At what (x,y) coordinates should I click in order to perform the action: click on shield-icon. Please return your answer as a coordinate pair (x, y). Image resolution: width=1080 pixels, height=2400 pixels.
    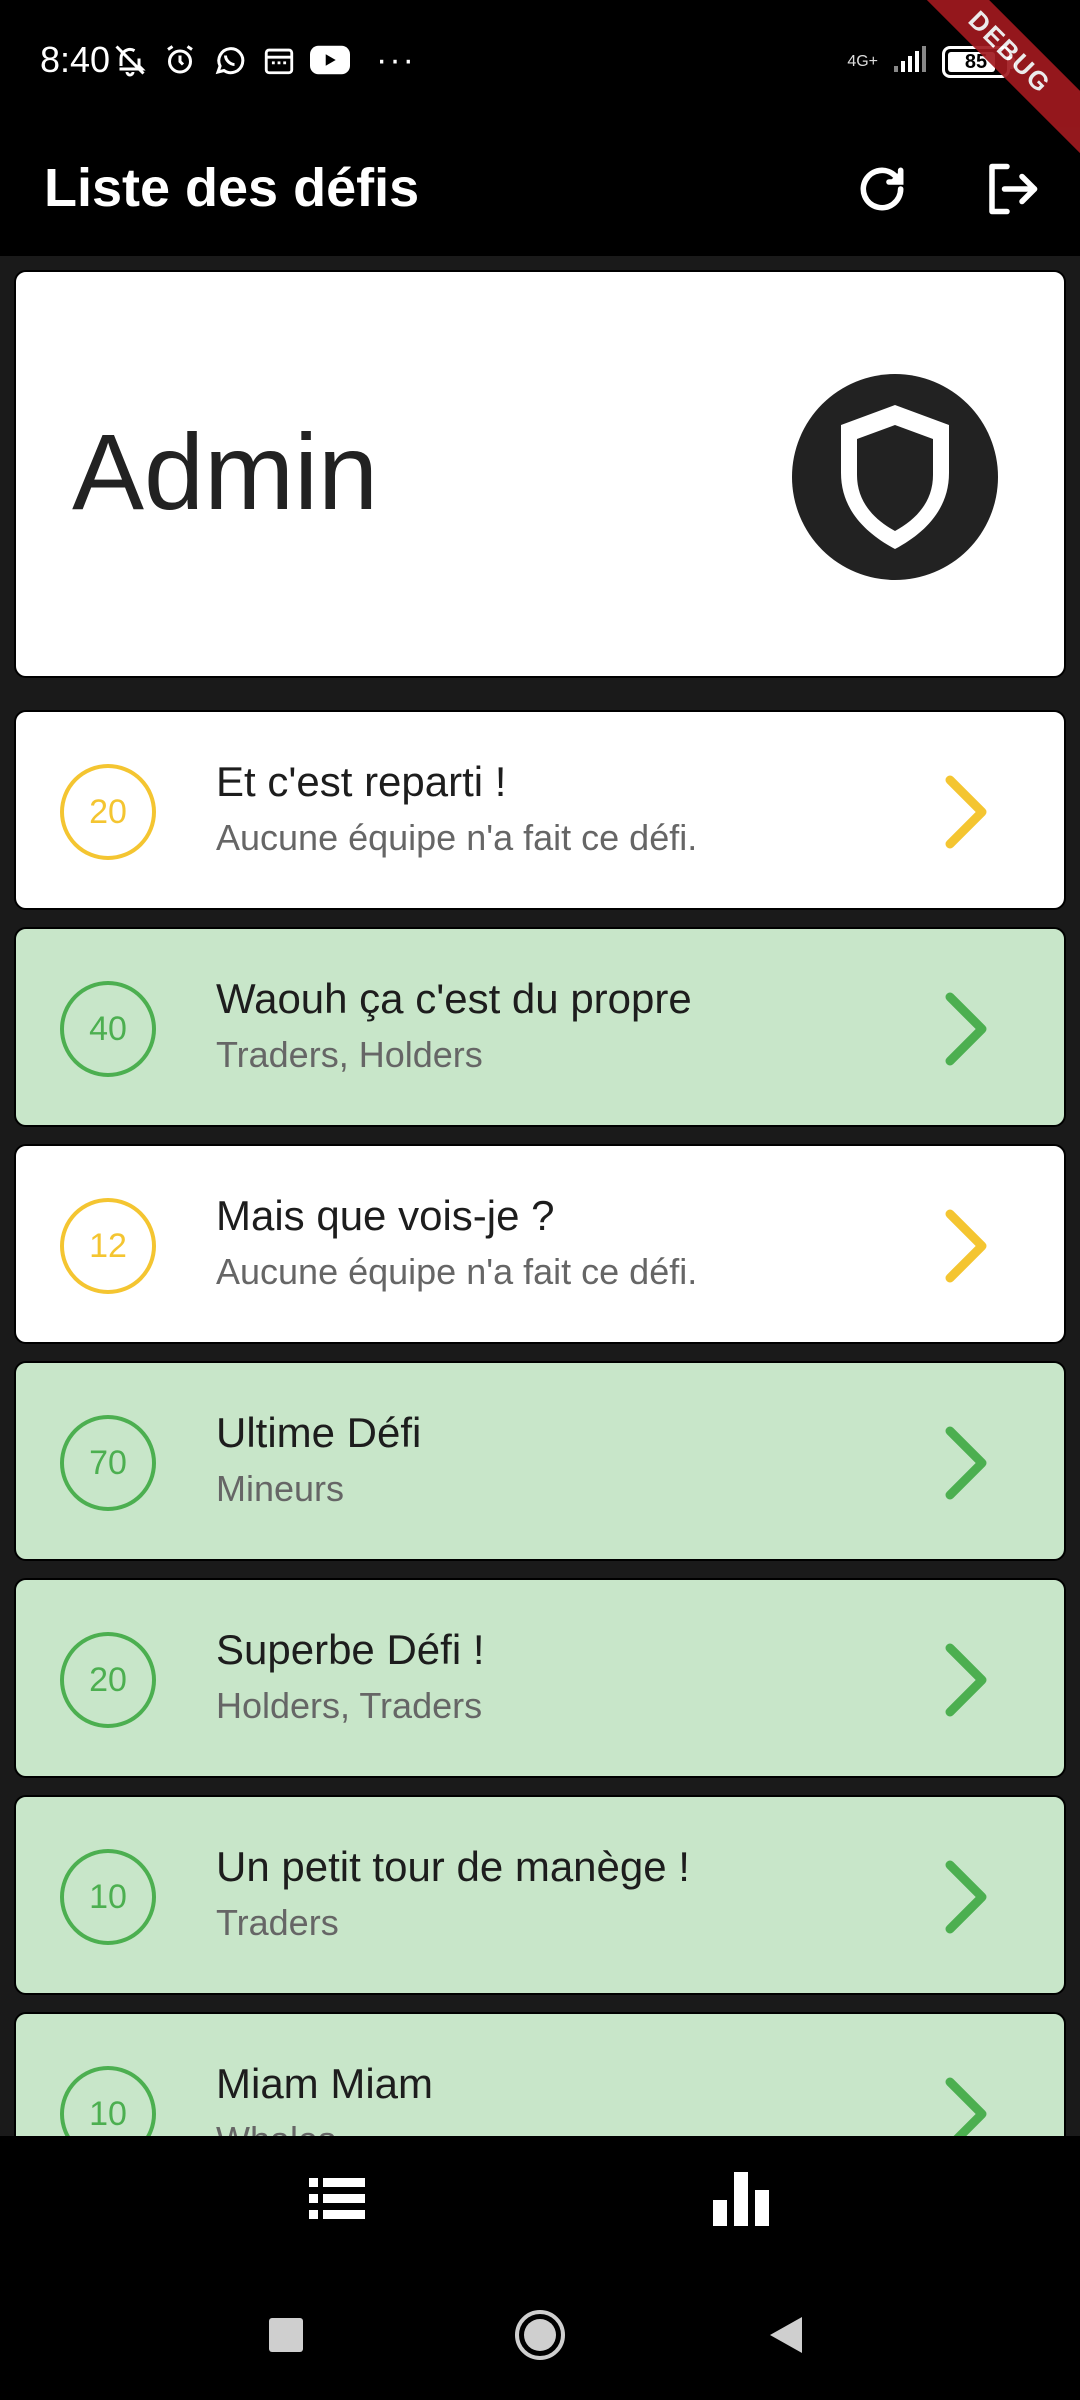
    Looking at the image, I should click on (895, 477).